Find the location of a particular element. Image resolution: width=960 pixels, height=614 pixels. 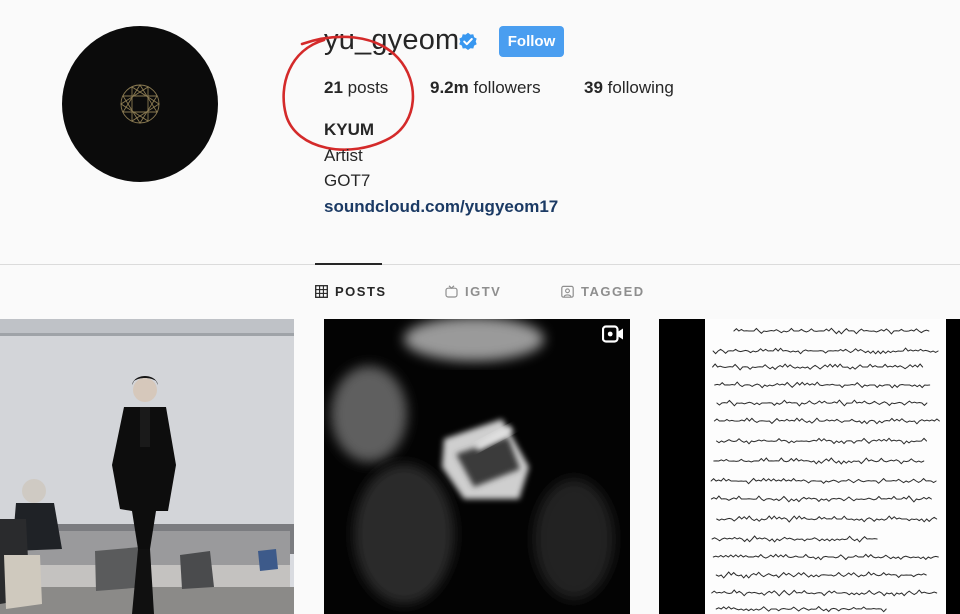

follow-button: Follow is located at coordinates (531, 41).